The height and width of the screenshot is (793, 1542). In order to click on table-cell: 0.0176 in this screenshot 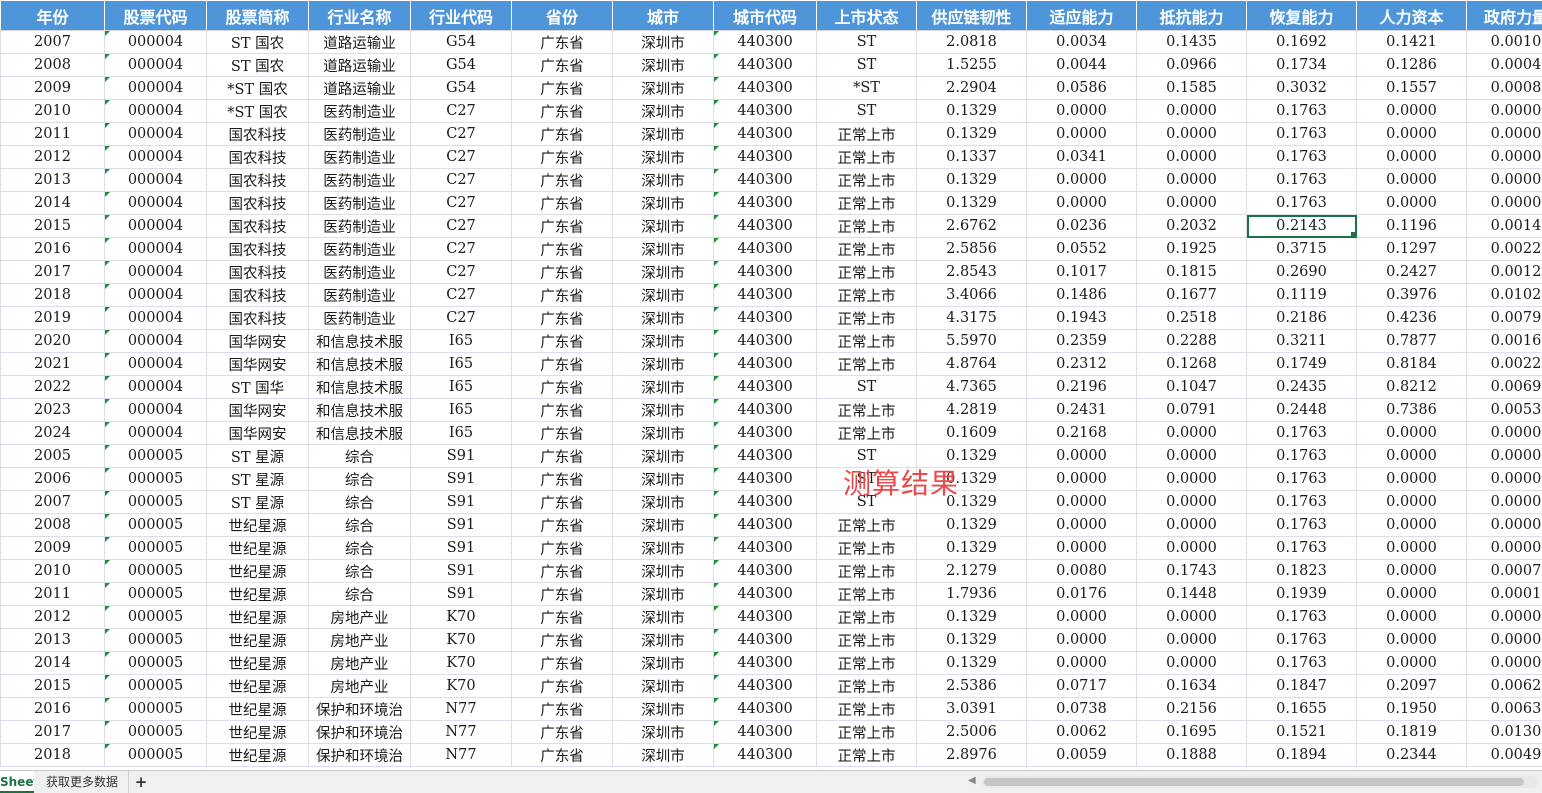, I will do `click(1081, 594)`.